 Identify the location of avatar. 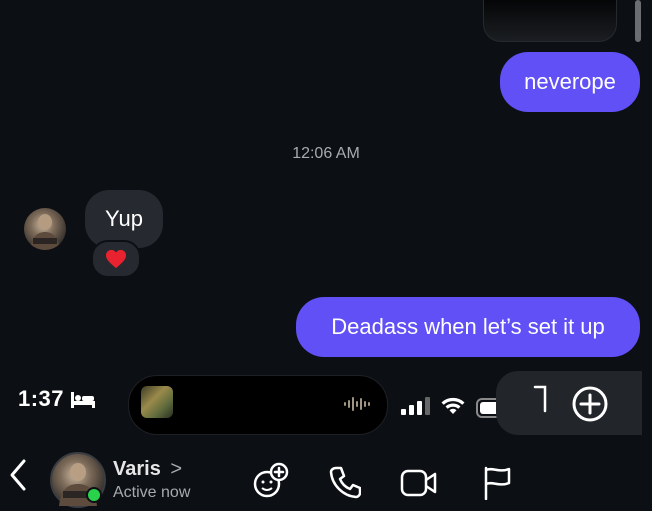
(45, 229).